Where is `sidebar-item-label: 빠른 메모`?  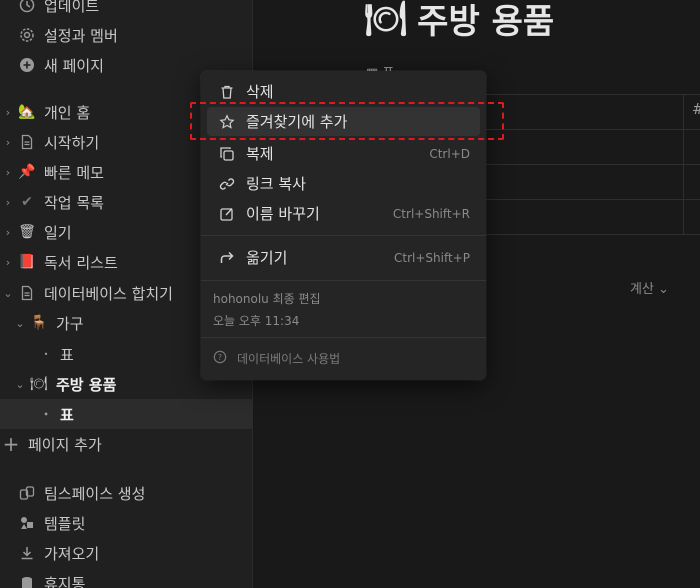 sidebar-item-label: 빠른 메모 is located at coordinates (74, 172).